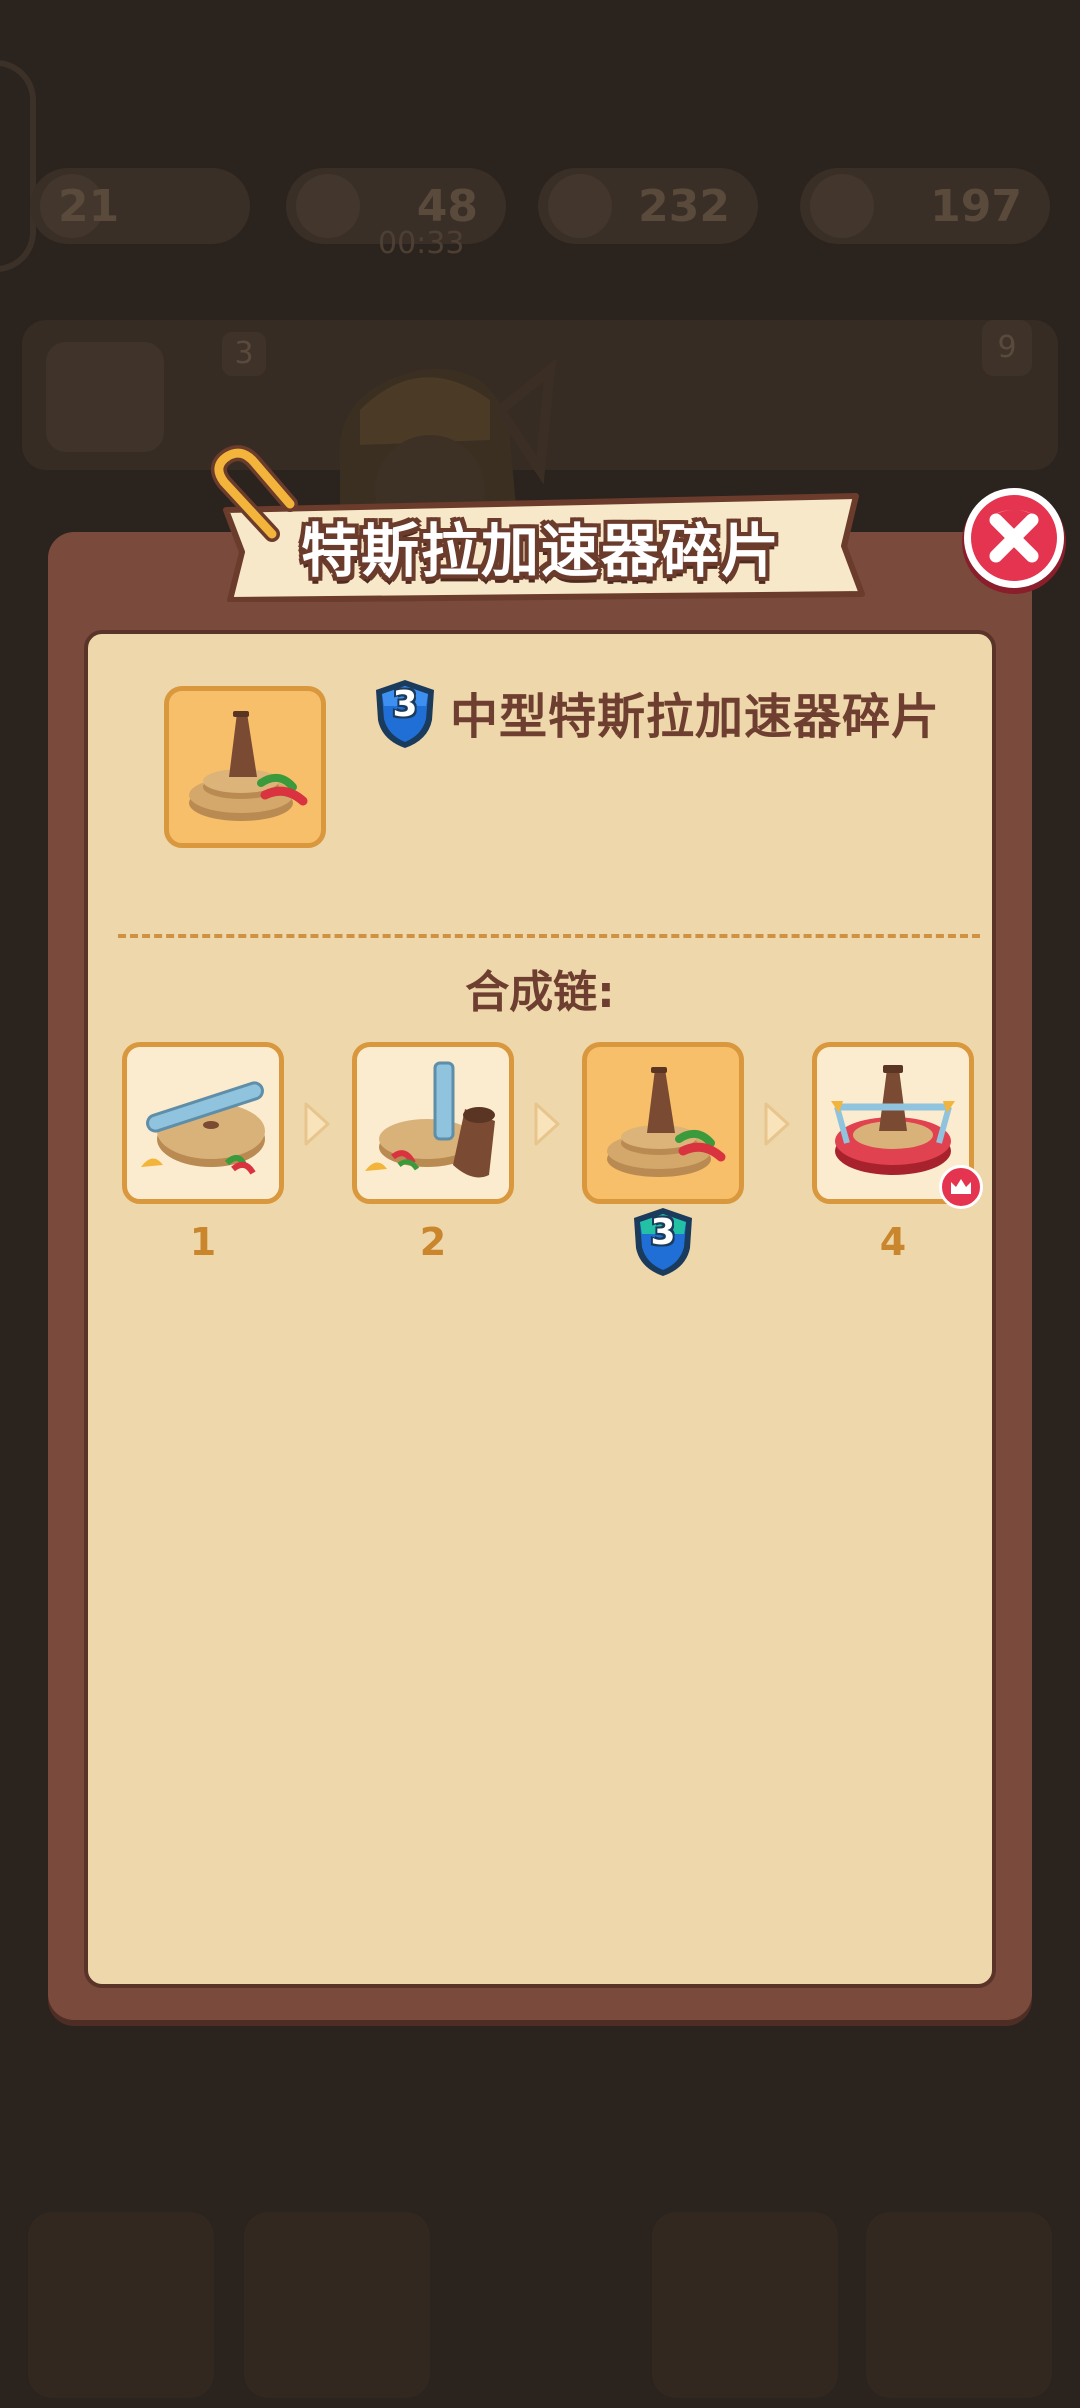 The width and height of the screenshot is (1080, 2408). I want to click on bg-cash-value: 232, so click(684, 206).